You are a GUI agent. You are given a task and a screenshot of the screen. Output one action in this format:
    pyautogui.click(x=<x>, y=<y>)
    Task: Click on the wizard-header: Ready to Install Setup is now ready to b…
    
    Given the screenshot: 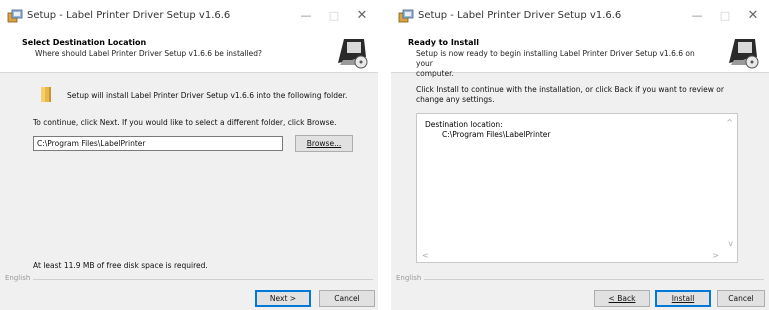 What is the action you would take?
    pyautogui.click(x=580, y=55)
    